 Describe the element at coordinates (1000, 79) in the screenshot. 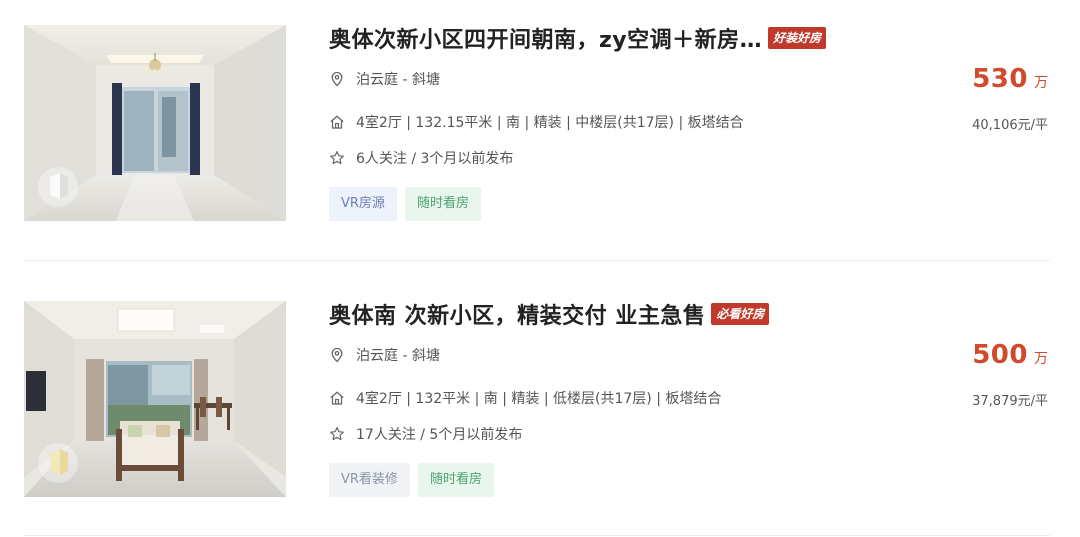

I see `total-price-value: 530` at that location.